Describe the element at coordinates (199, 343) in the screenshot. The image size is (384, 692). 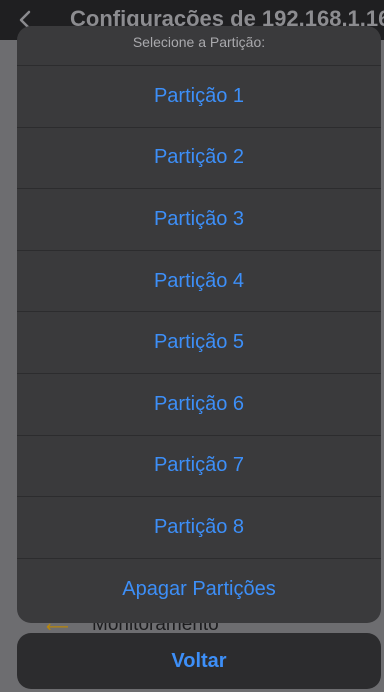
I see `partition-5-option: Partição 5` at that location.